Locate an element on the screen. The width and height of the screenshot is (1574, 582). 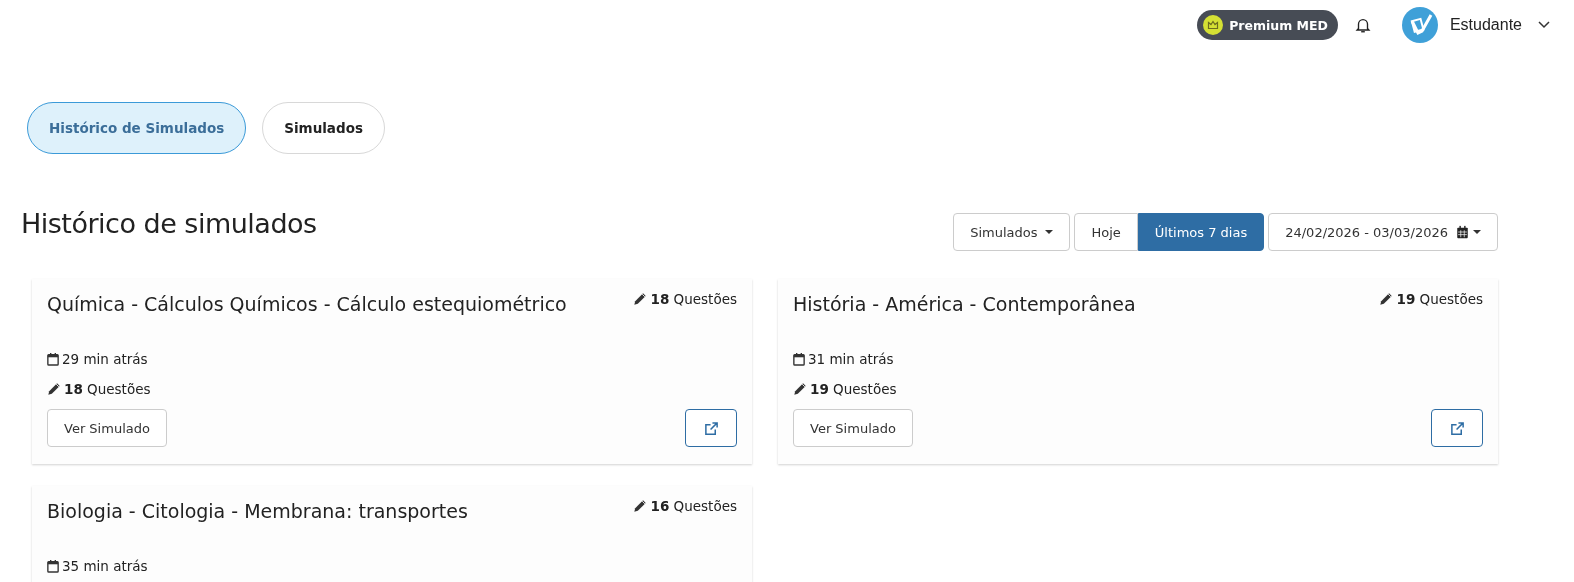
elapsed-time: 35 min atrás is located at coordinates (105, 566).